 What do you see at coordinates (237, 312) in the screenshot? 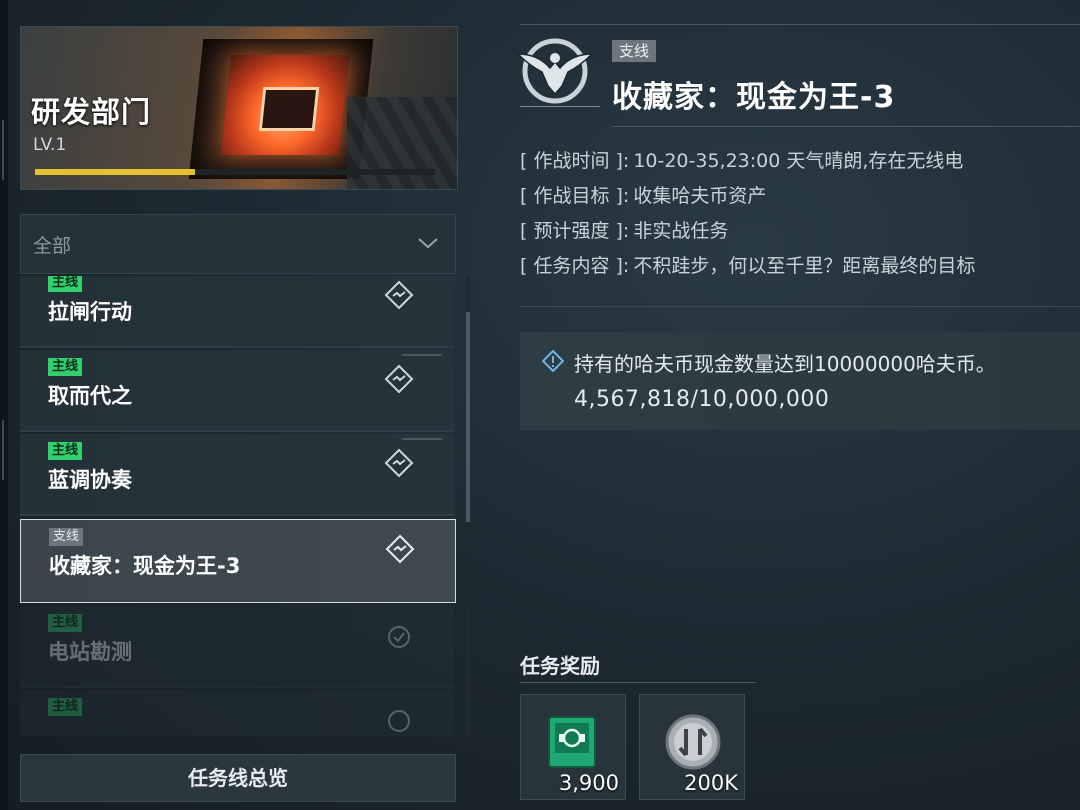
I see `mission-item-1: 主线 拉闸行动` at bounding box center [237, 312].